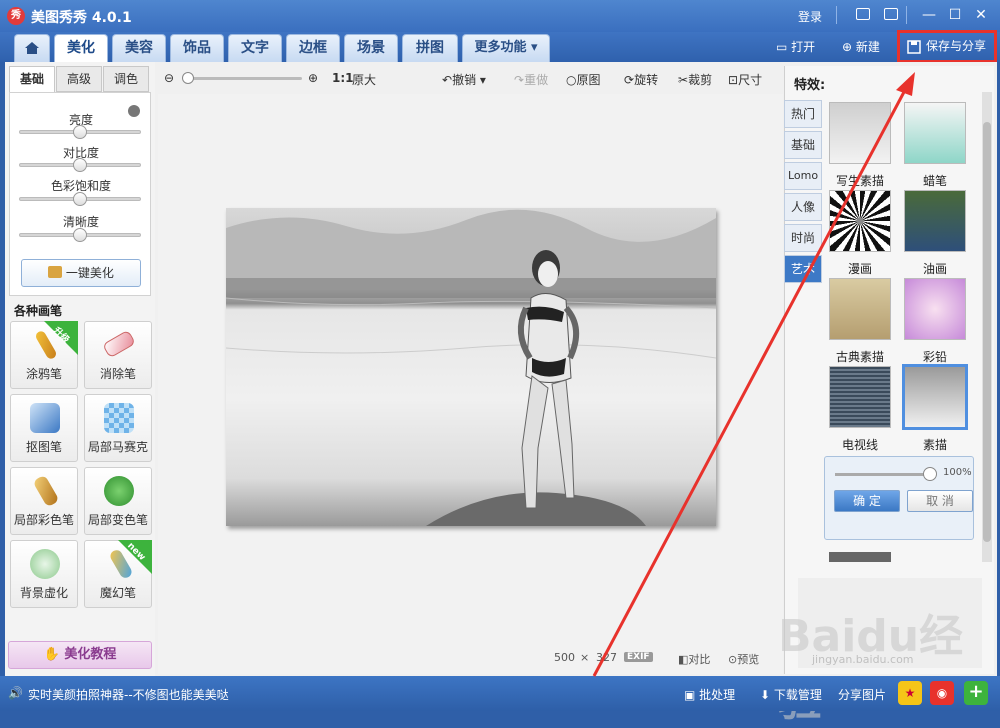  What do you see at coordinates (242, 78) in the screenshot?
I see `zoom-slider` at bounding box center [242, 78].